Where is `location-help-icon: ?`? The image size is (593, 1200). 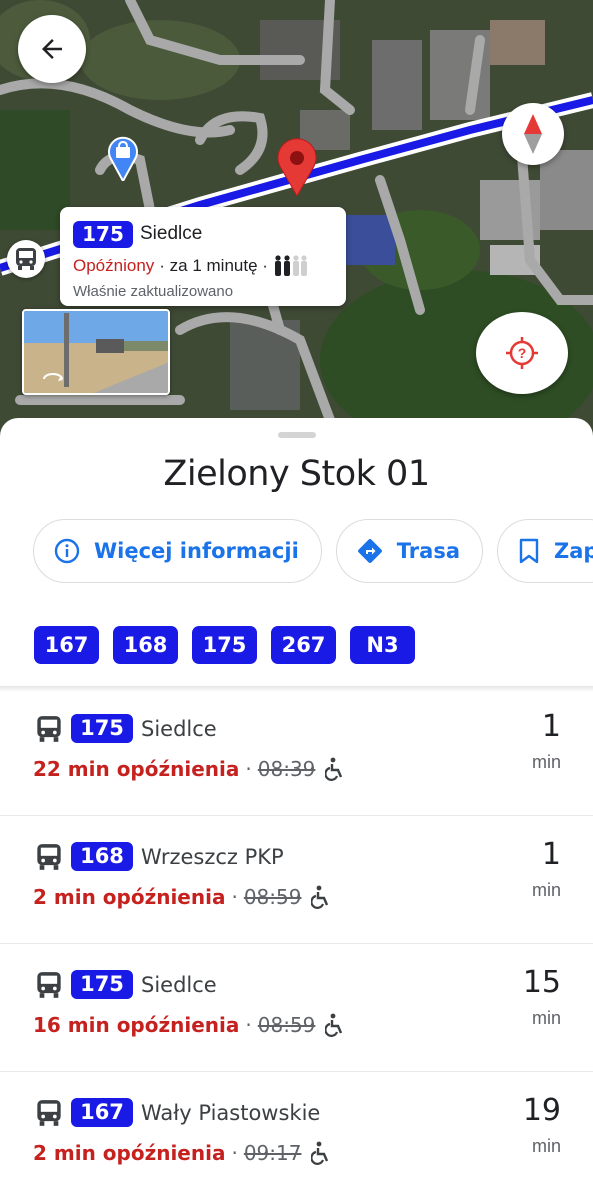 location-help-icon: ? is located at coordinates (522, 353).